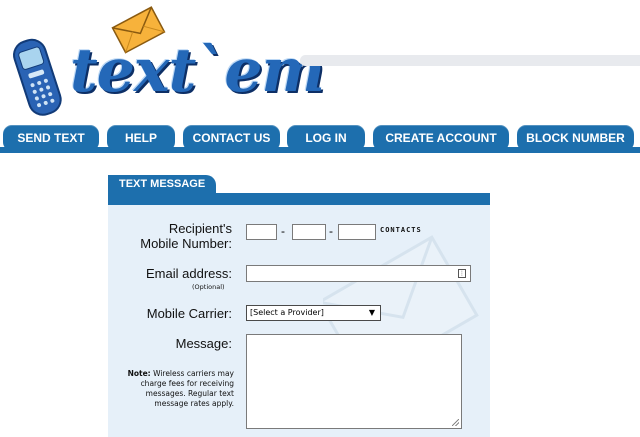  I want to click on phone-prefix-input, so click(309, 232).